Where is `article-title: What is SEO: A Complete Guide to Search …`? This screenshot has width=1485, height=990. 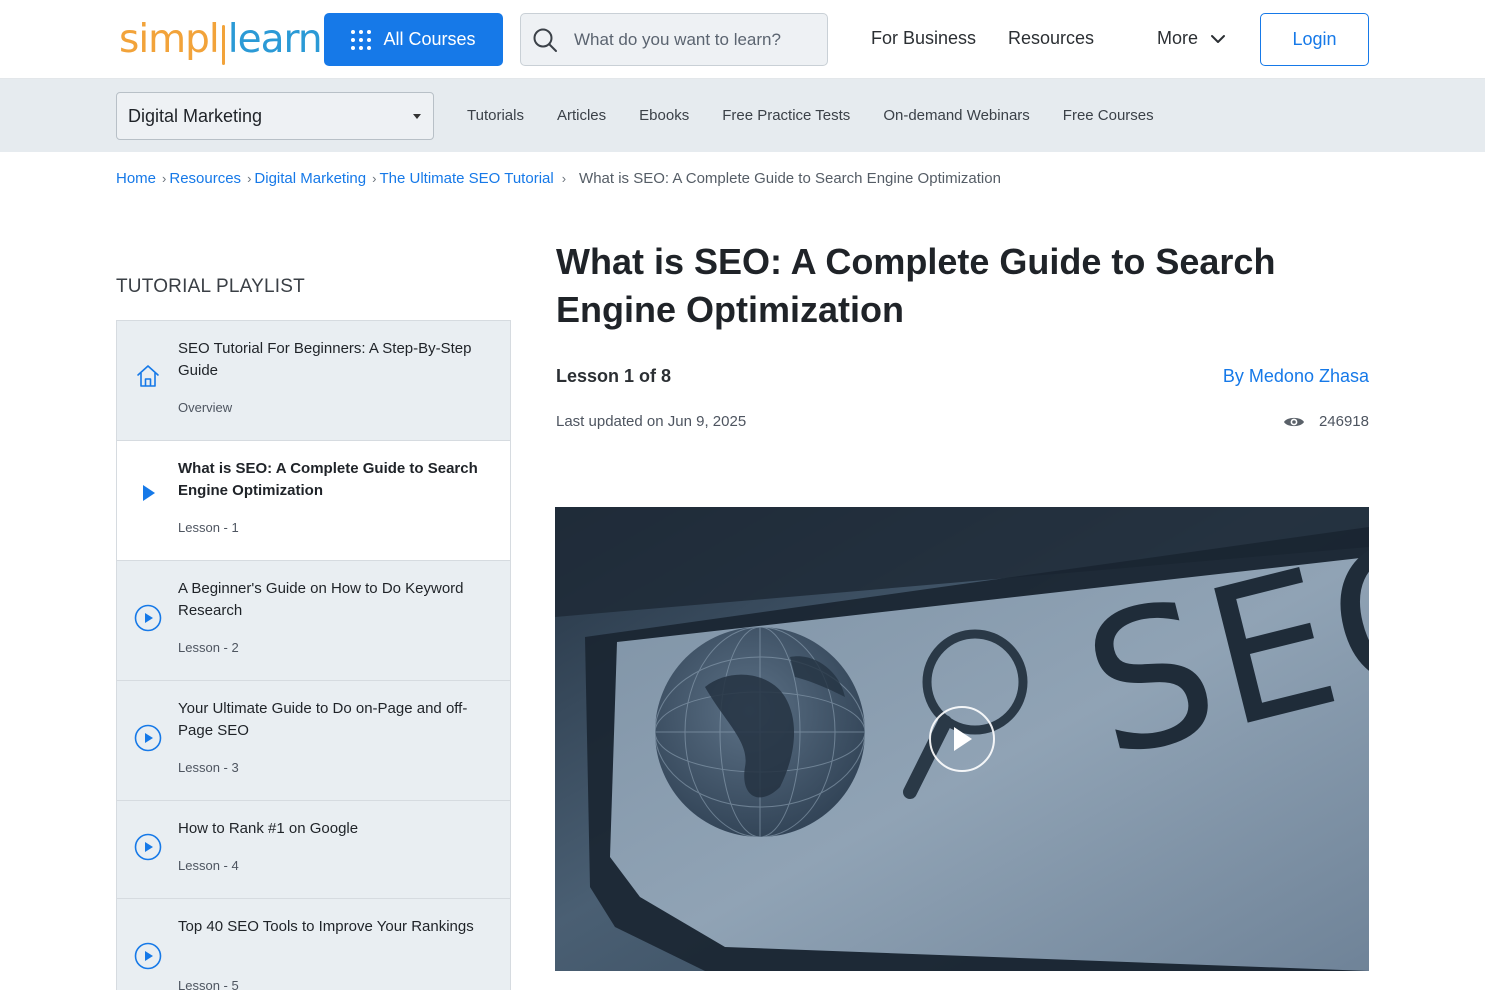
article-title: What is SEO: A Complete Guide to Search … is located at coordinates (916, 285).